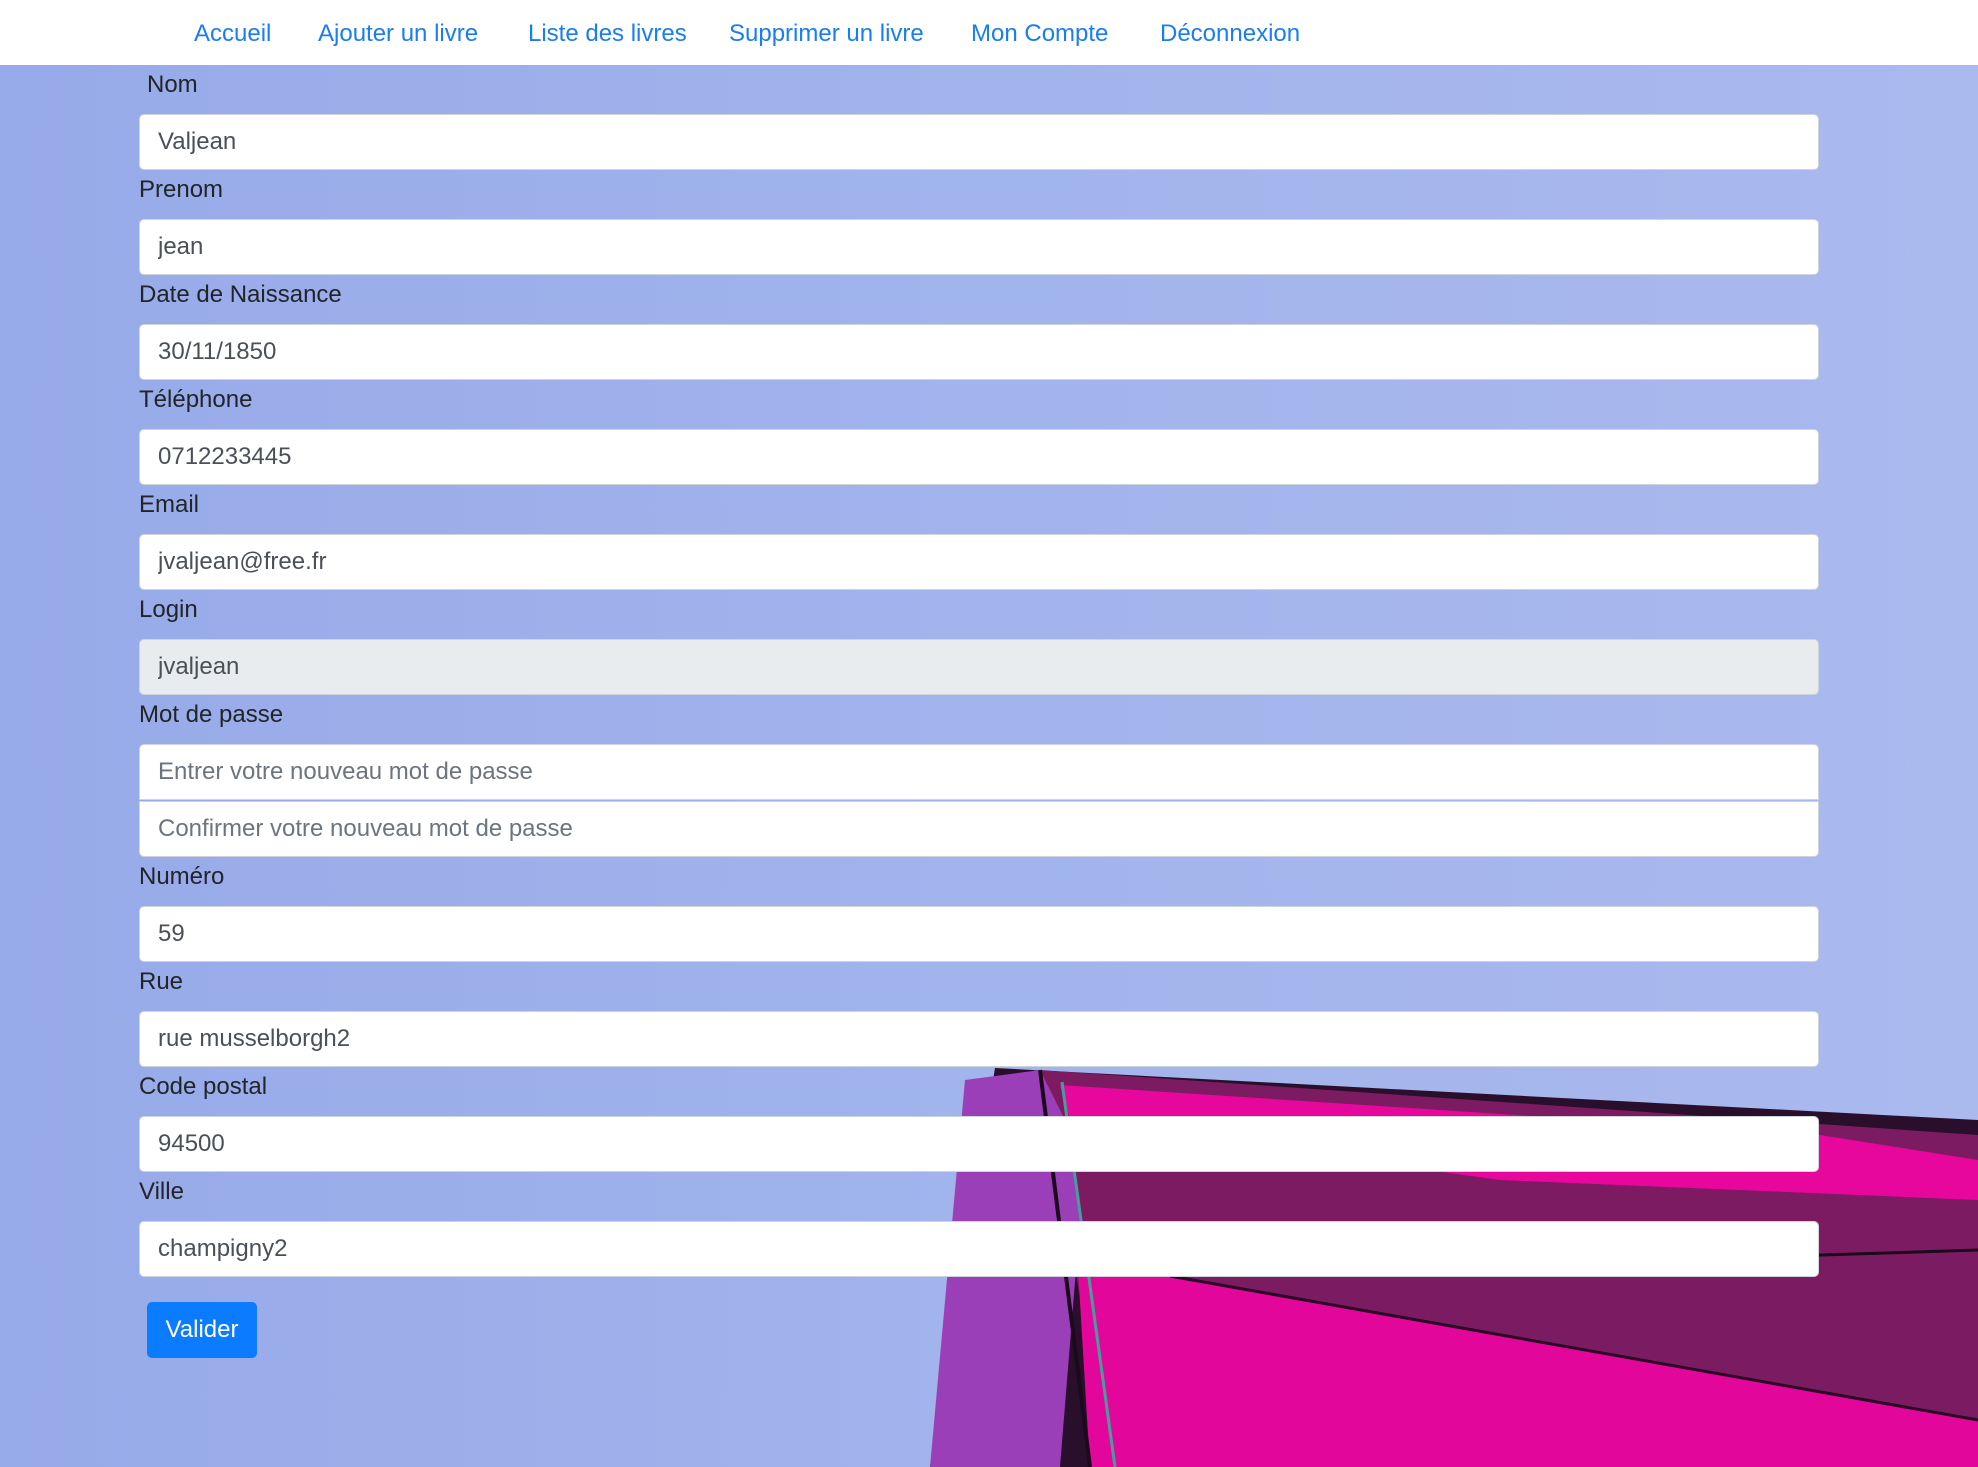 Image resolution: width=1978 pixels, height=1467 pixels. I want to click on telephone-input, so click(979, 457).